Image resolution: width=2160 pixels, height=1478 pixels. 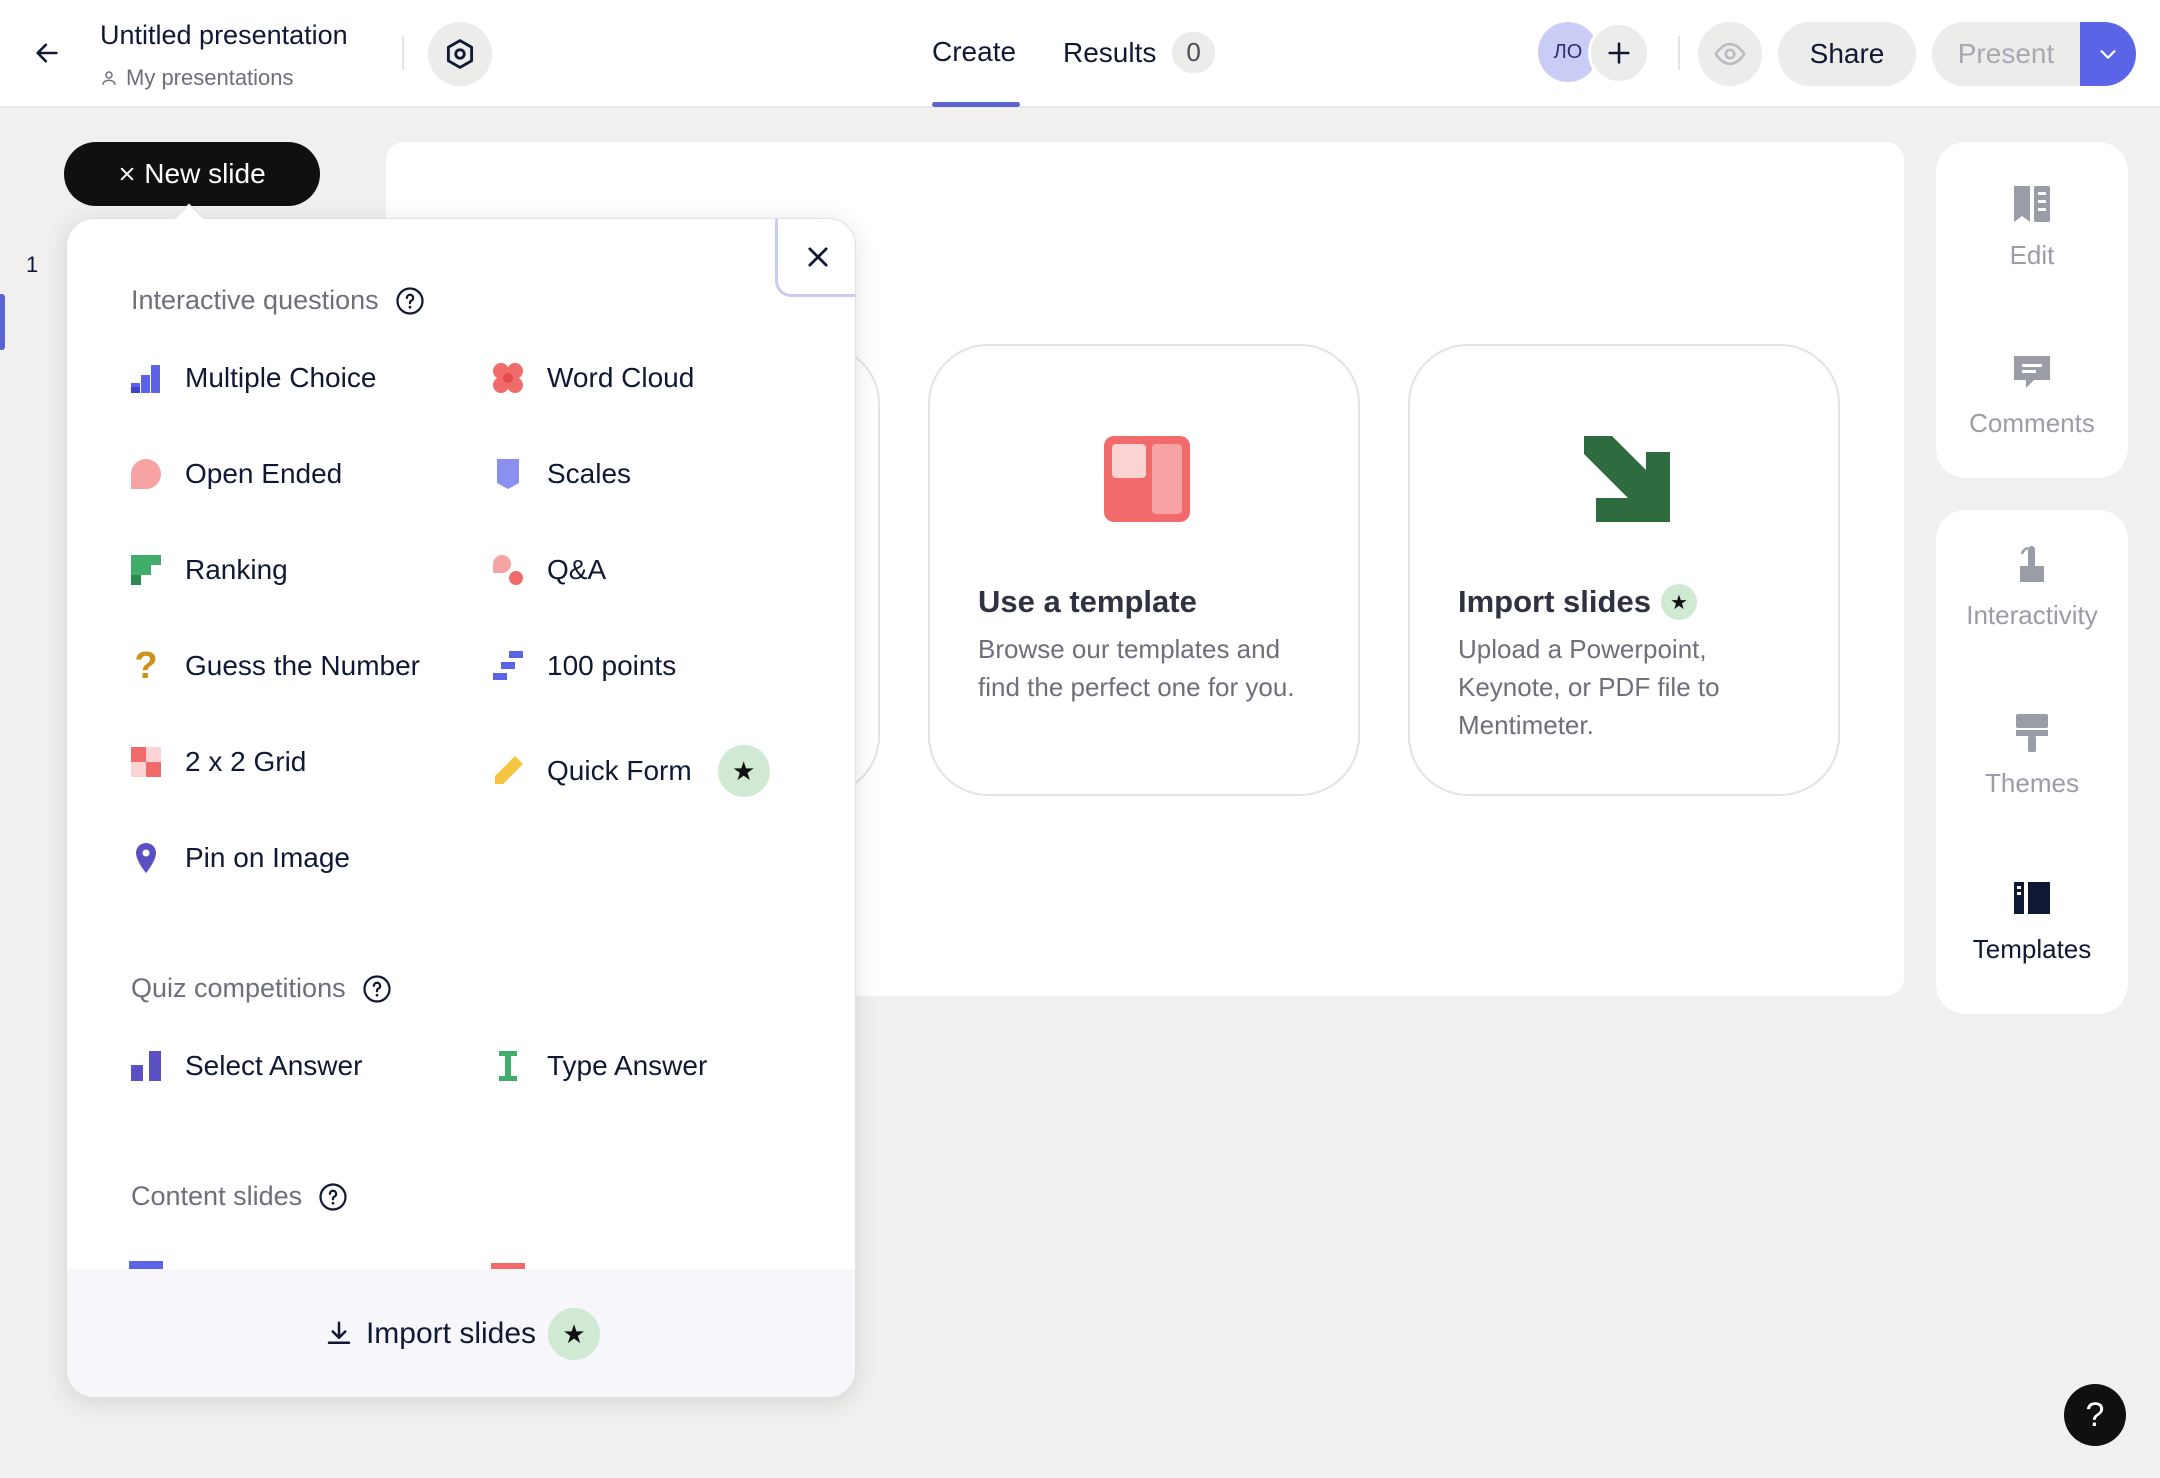 I want to click on select-answer-icon, so click(x=146, y=1066).